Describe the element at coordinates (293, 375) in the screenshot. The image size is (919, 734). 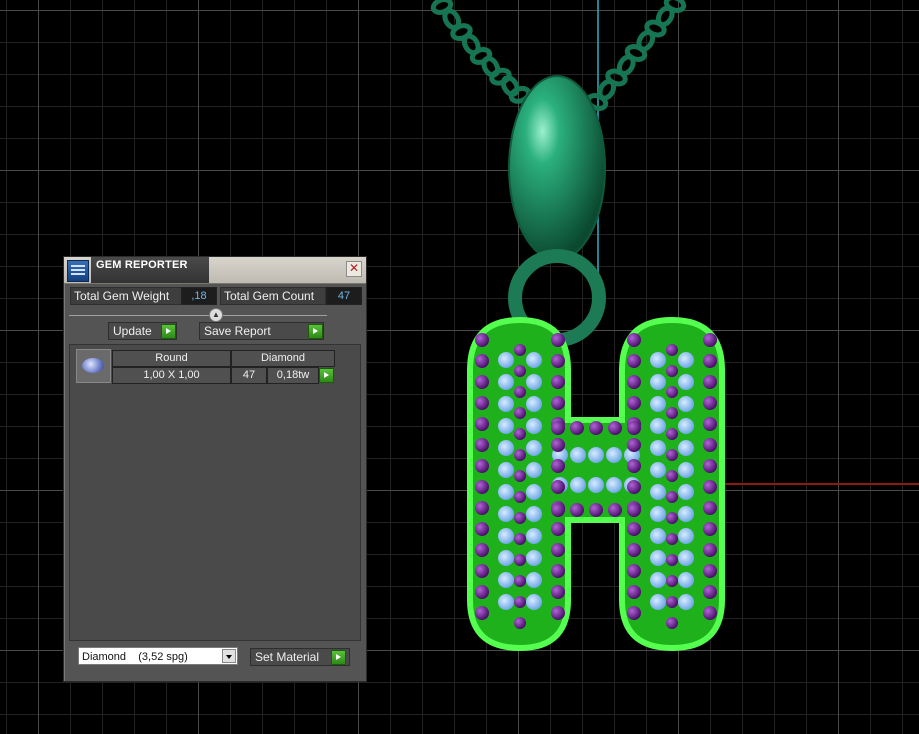
I see `gem-weight-cell: 0,18tw` at that location.